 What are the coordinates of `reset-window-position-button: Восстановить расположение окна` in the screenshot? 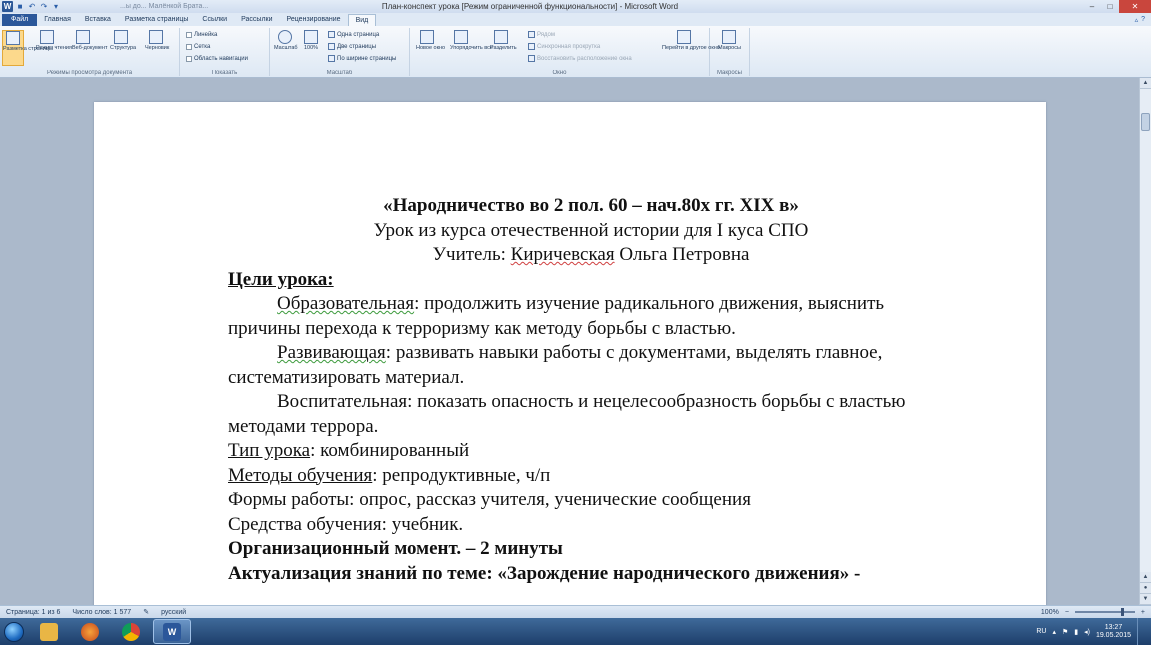 It's located at (580, 58).